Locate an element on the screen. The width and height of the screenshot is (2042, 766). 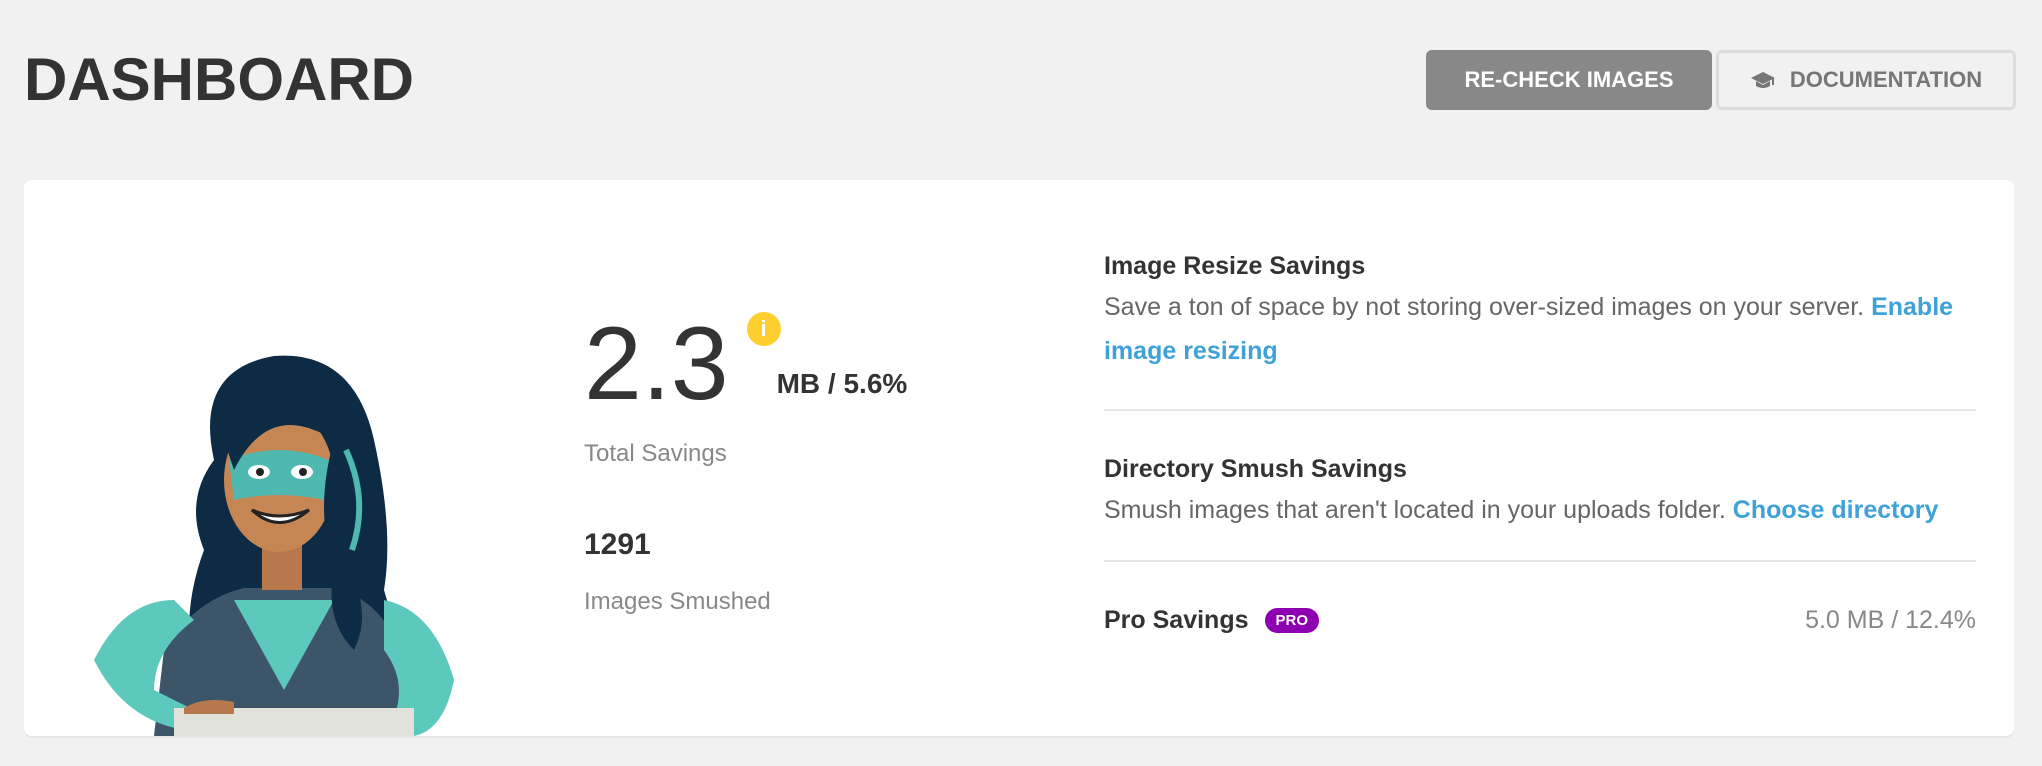
page-title: DASHBOARD is located at coordinates (219, 79).